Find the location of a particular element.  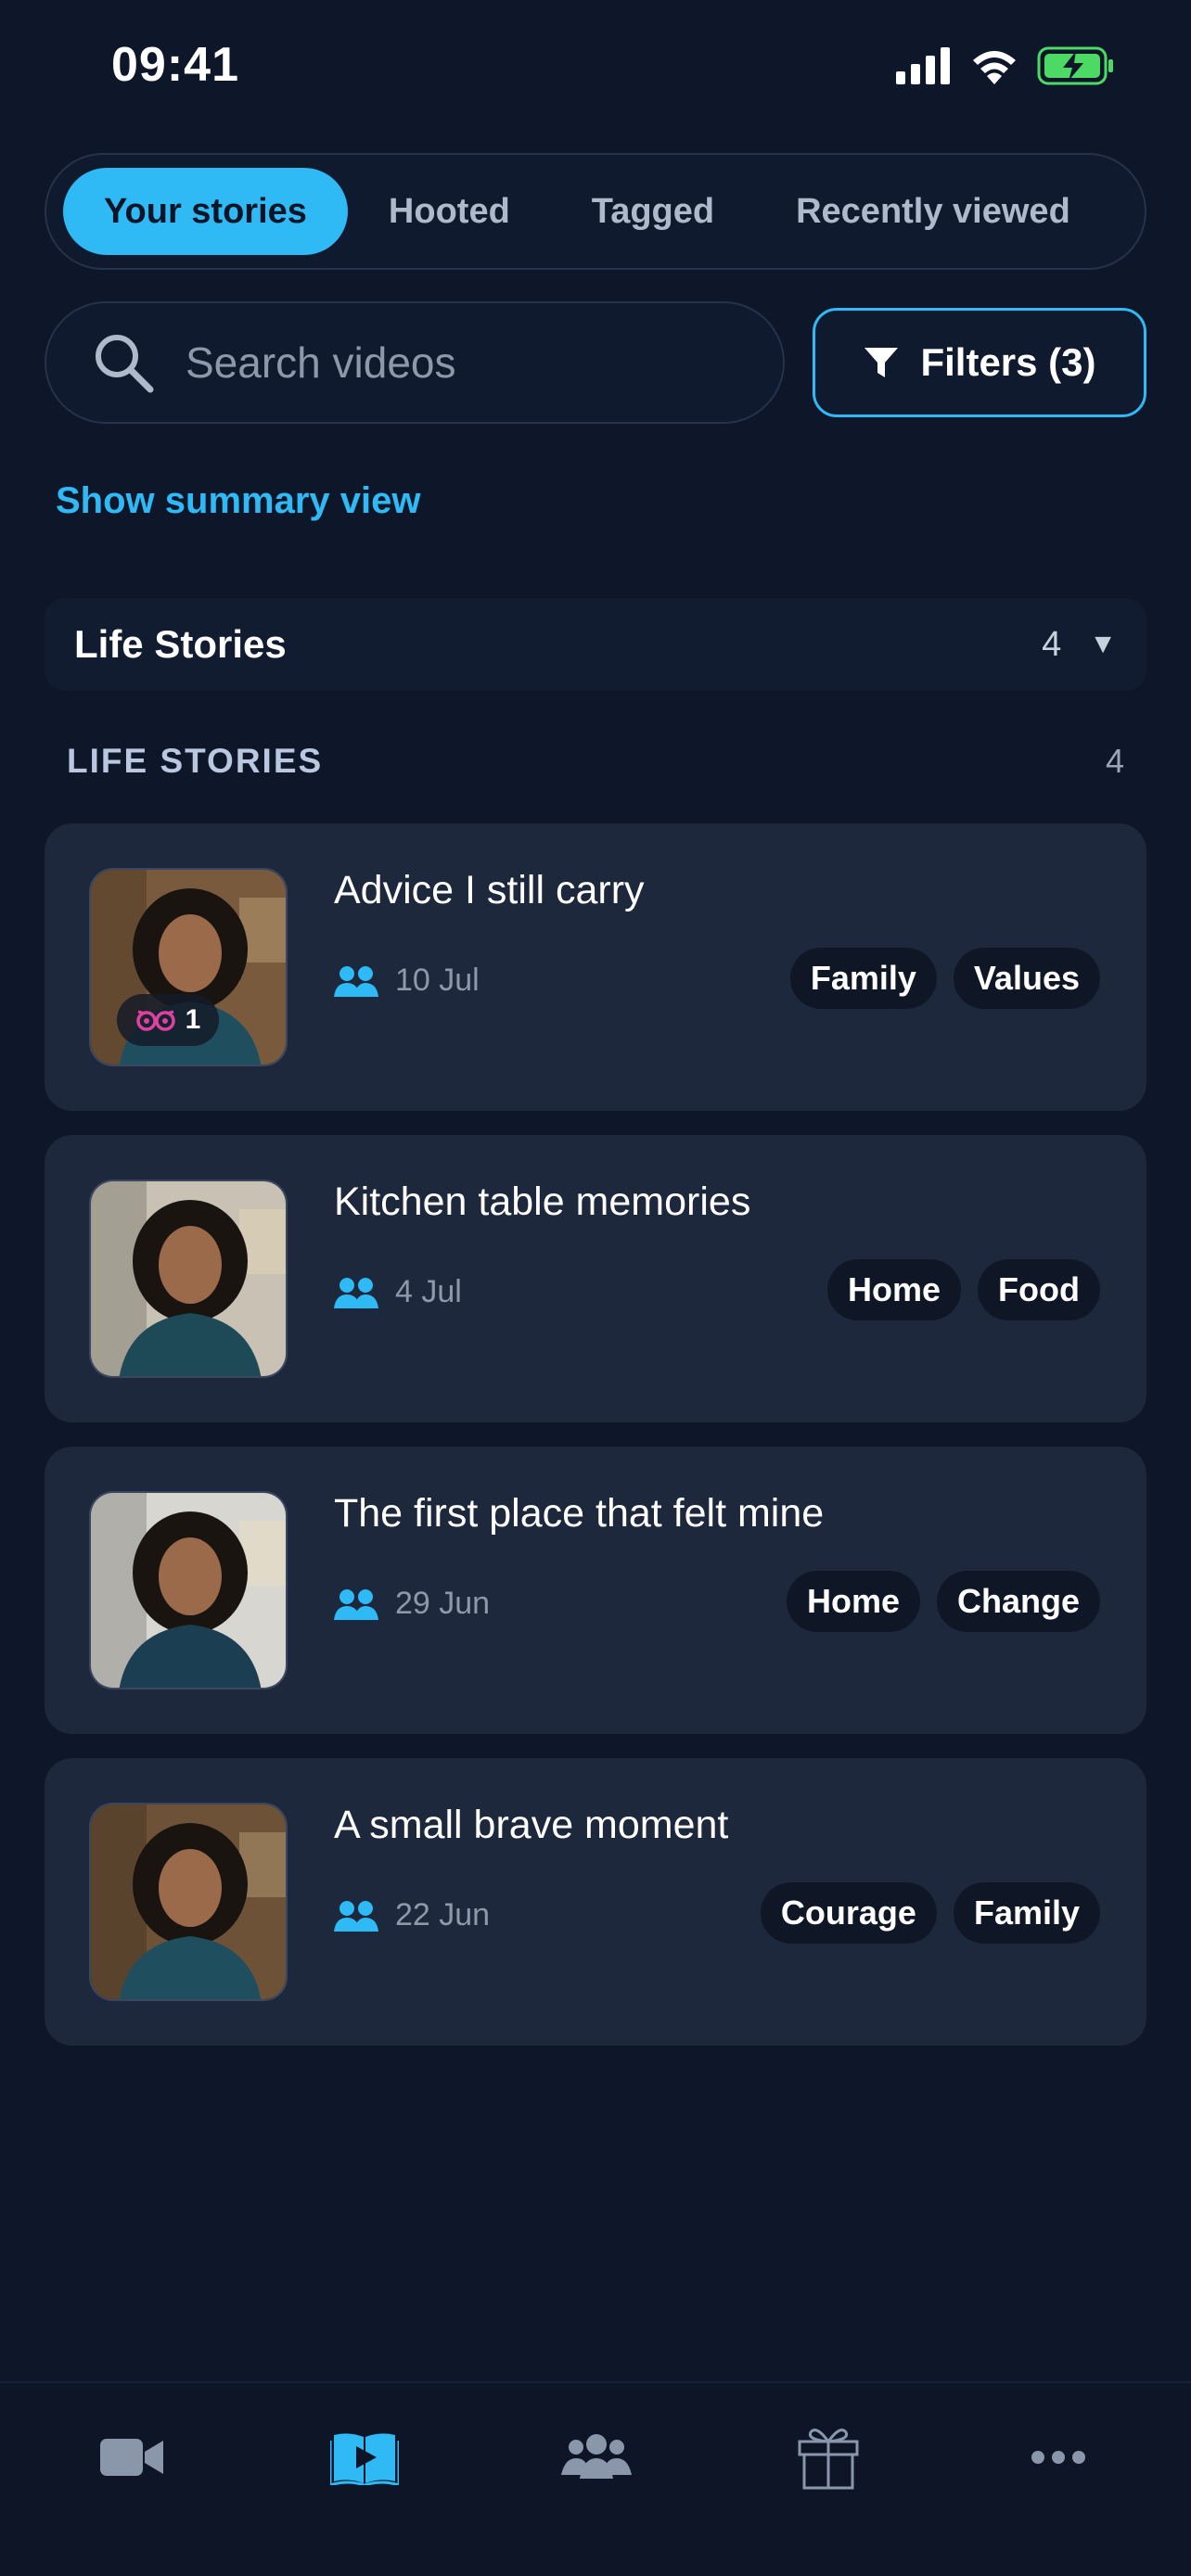

video-camera-icon is located at coordinates (132, 2458).